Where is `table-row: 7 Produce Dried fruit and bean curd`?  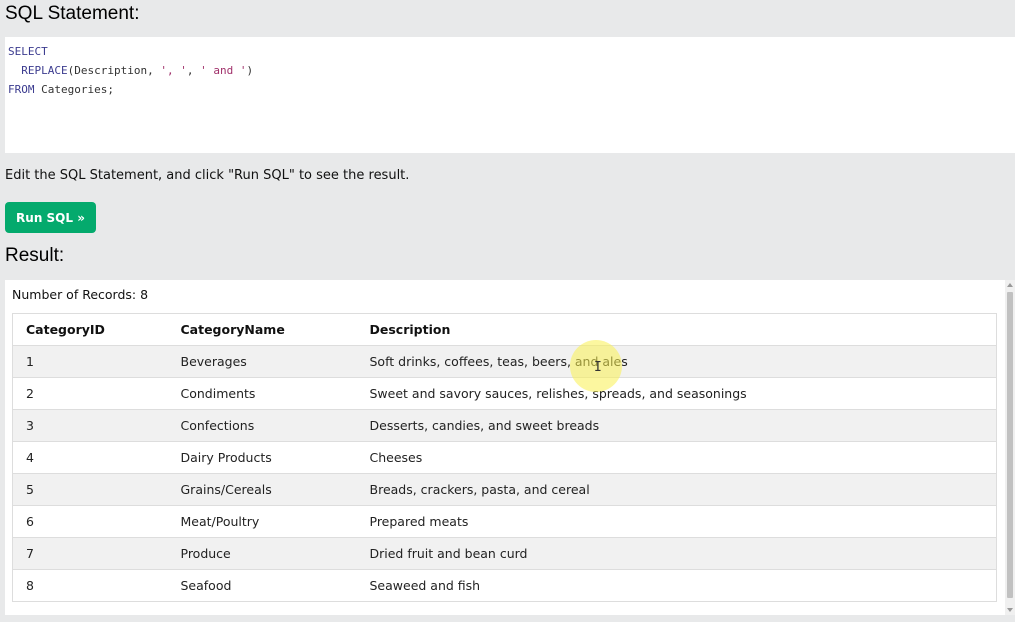
table-row: 7 Produce Dried fruit and bean curd is located at coordinates (504, 553).